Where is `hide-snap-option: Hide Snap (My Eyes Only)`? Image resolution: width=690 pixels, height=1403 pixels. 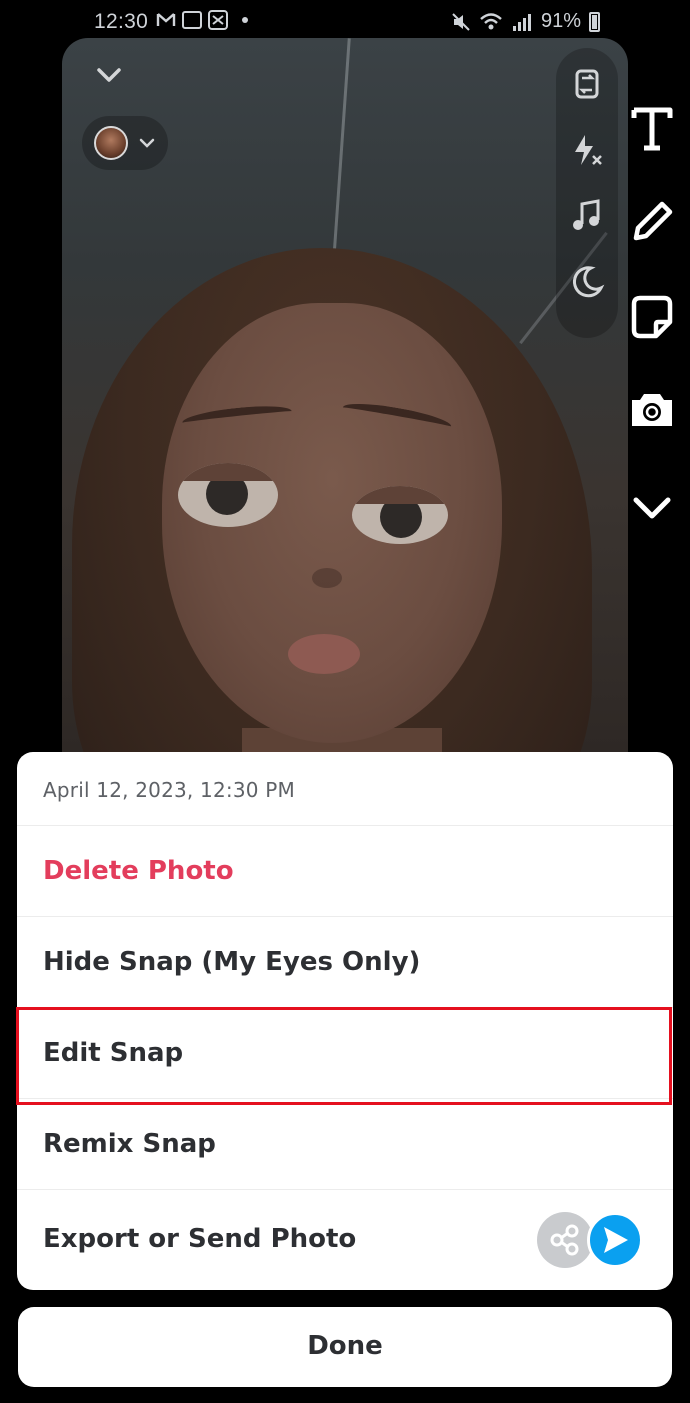
hide-snap-option: Hide Snap (My Eyes Only) is located at coordinates (345, 962).